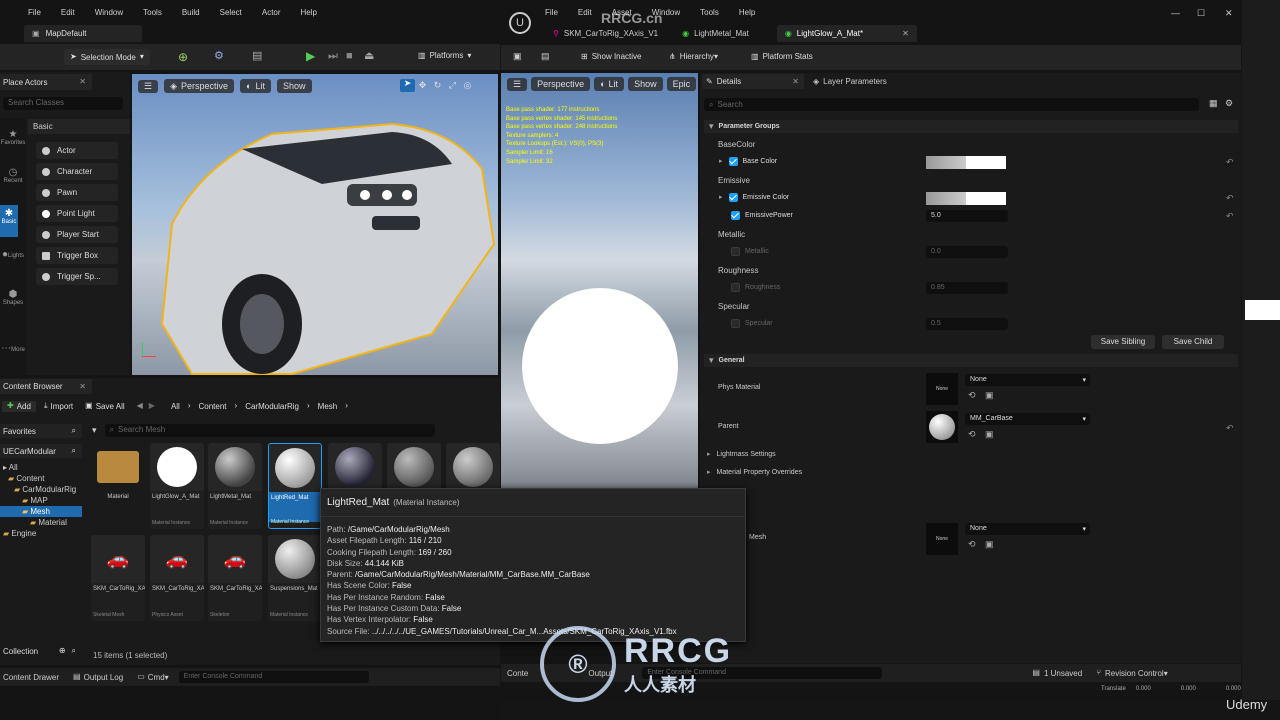  I want to click on asset-tile-skeletal-mesh: 🚗 SKM_CarToRig_XAxis_V1 Skeletal Mesh, so click(118, 578).